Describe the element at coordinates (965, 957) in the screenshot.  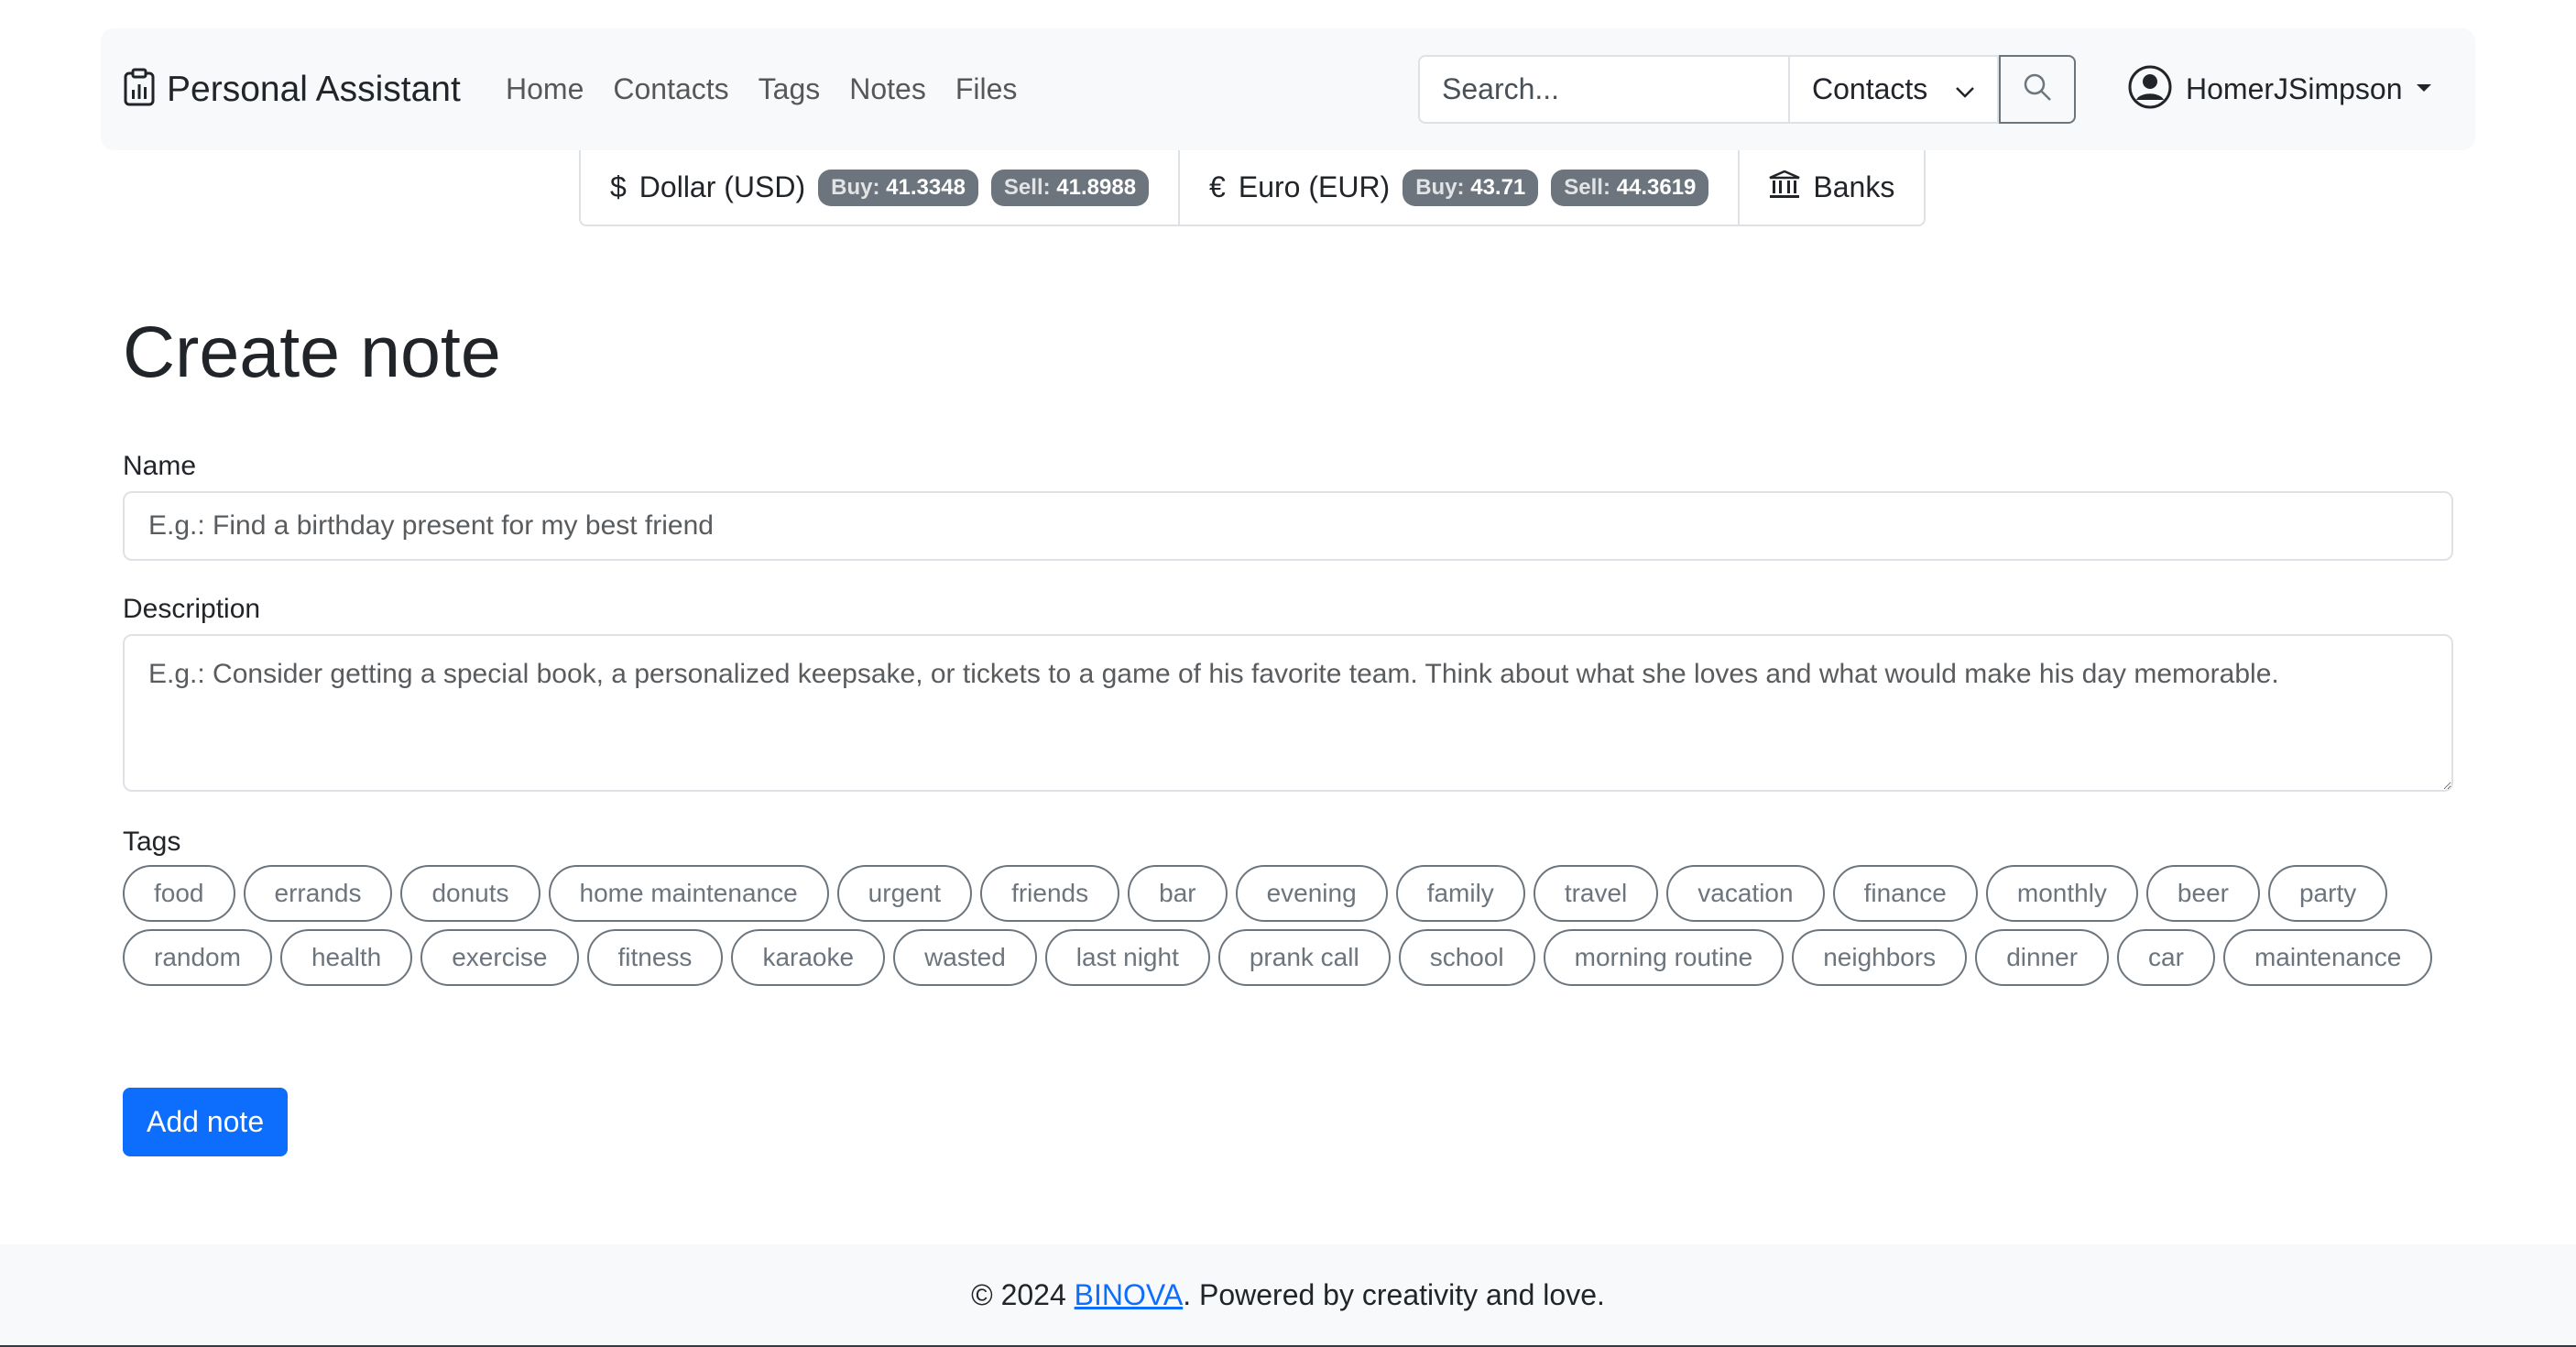
I see `tag-chip: wasted` at that location.